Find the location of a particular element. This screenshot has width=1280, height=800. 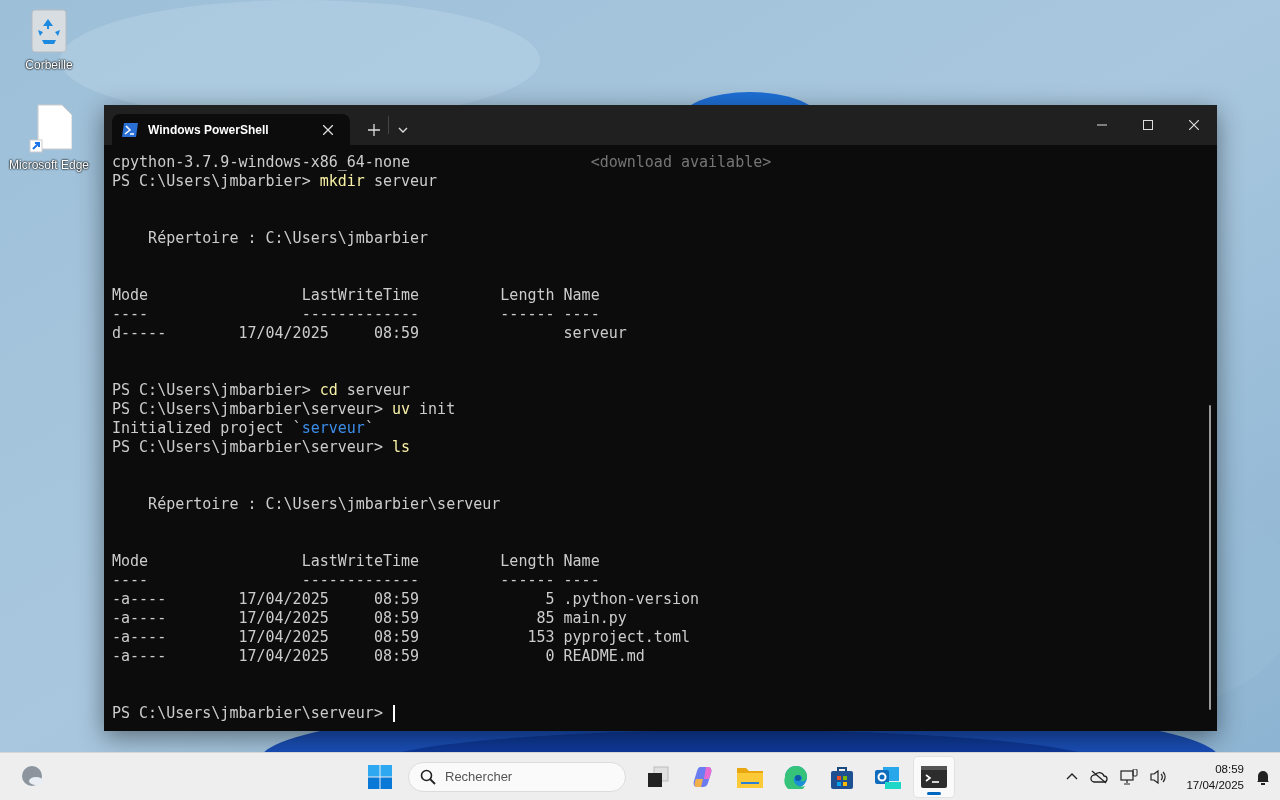

terminal-line: -a---- 17/04/2025 08:59 0 README.md is located at coordinates (378, 656).